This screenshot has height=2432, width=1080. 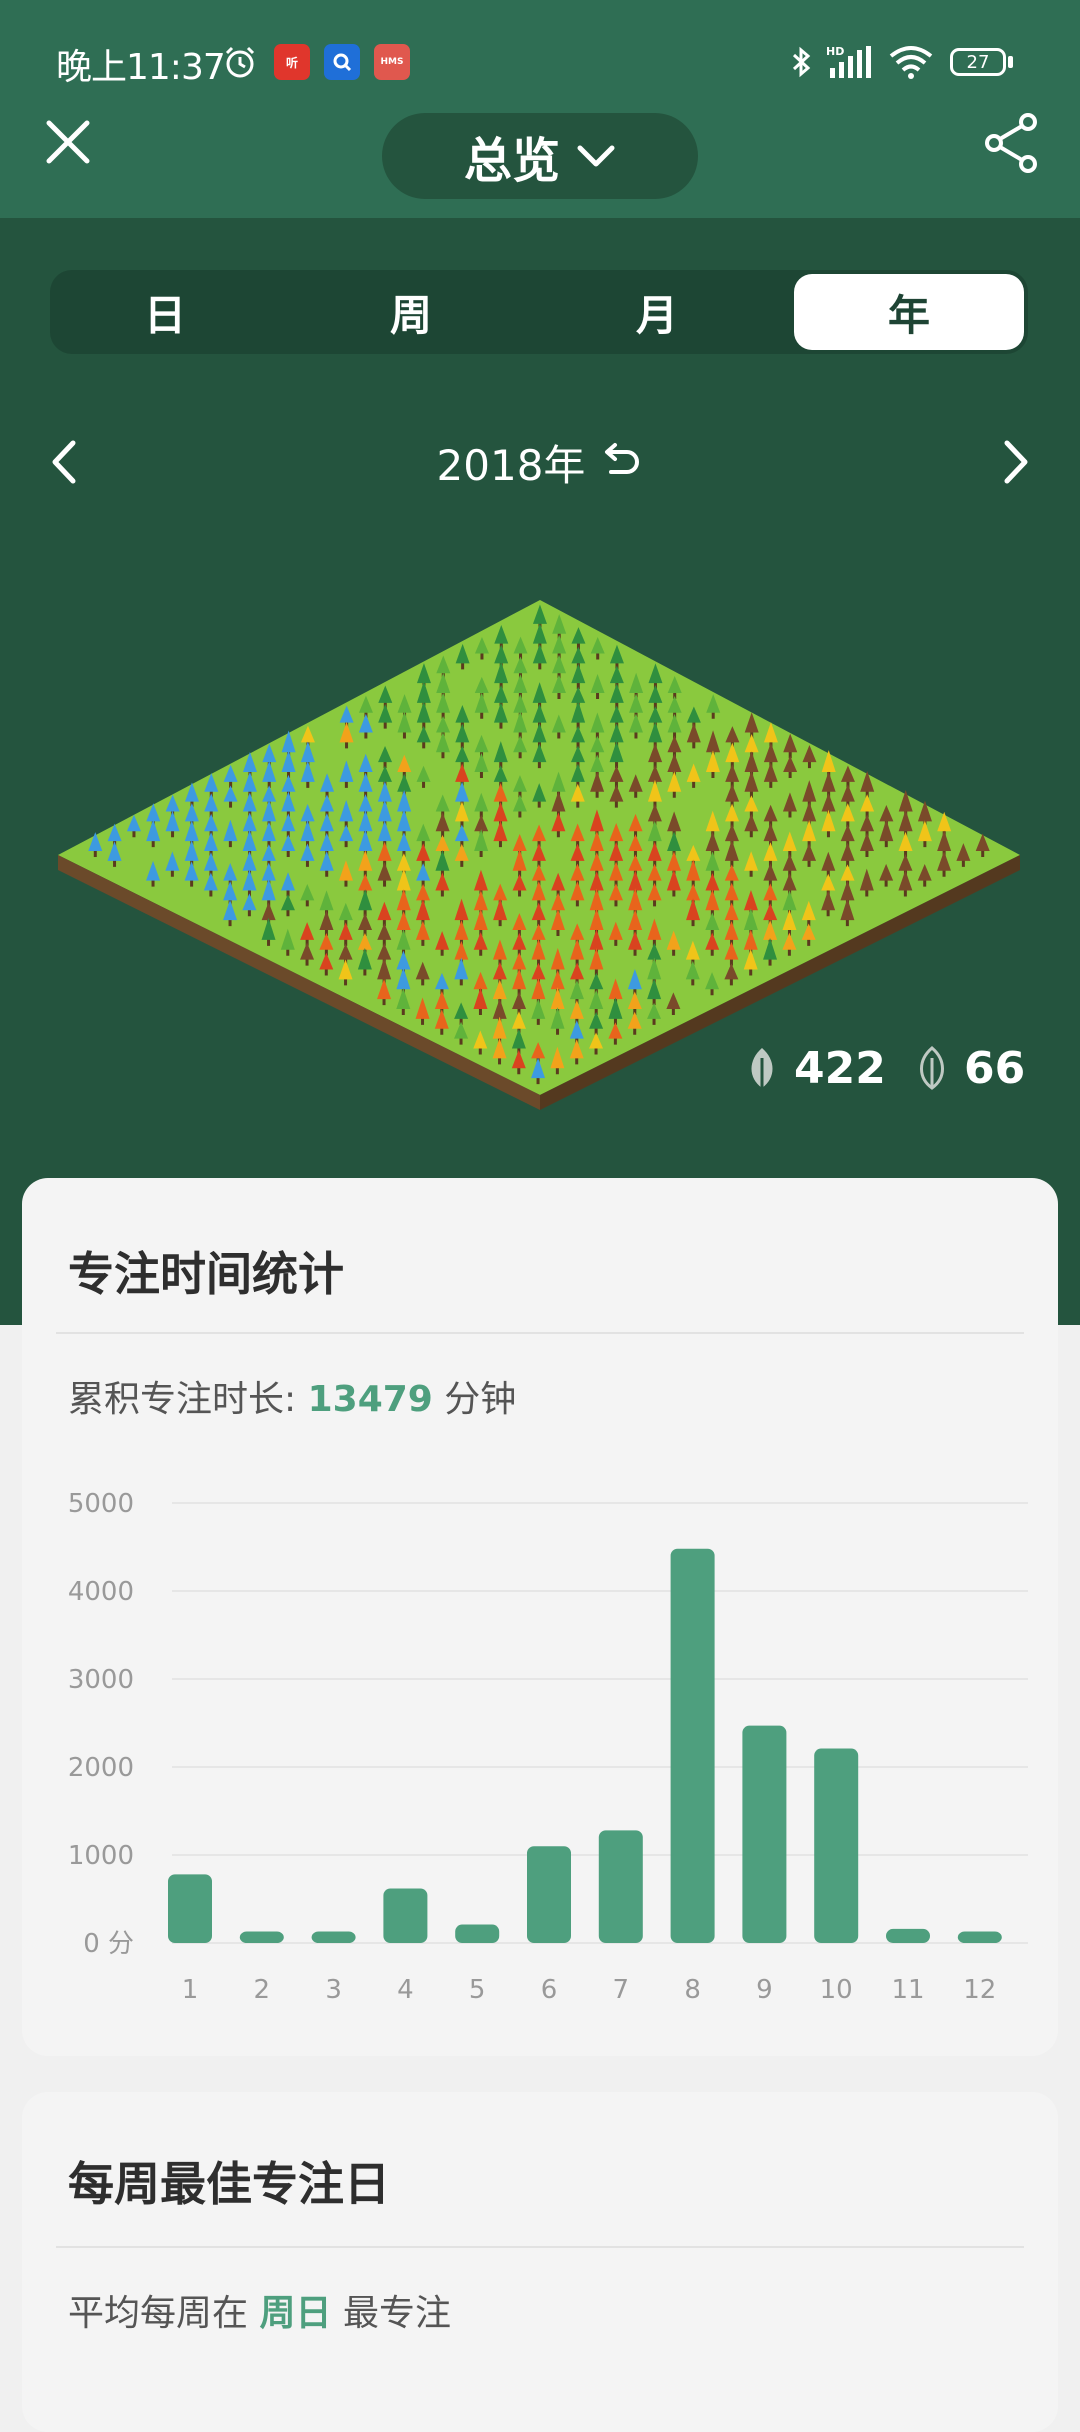 What do you see at coordinates (907, 1990) in the screenshot?
I see `x-tick-label: 11` at bounding box center [907, 1990].